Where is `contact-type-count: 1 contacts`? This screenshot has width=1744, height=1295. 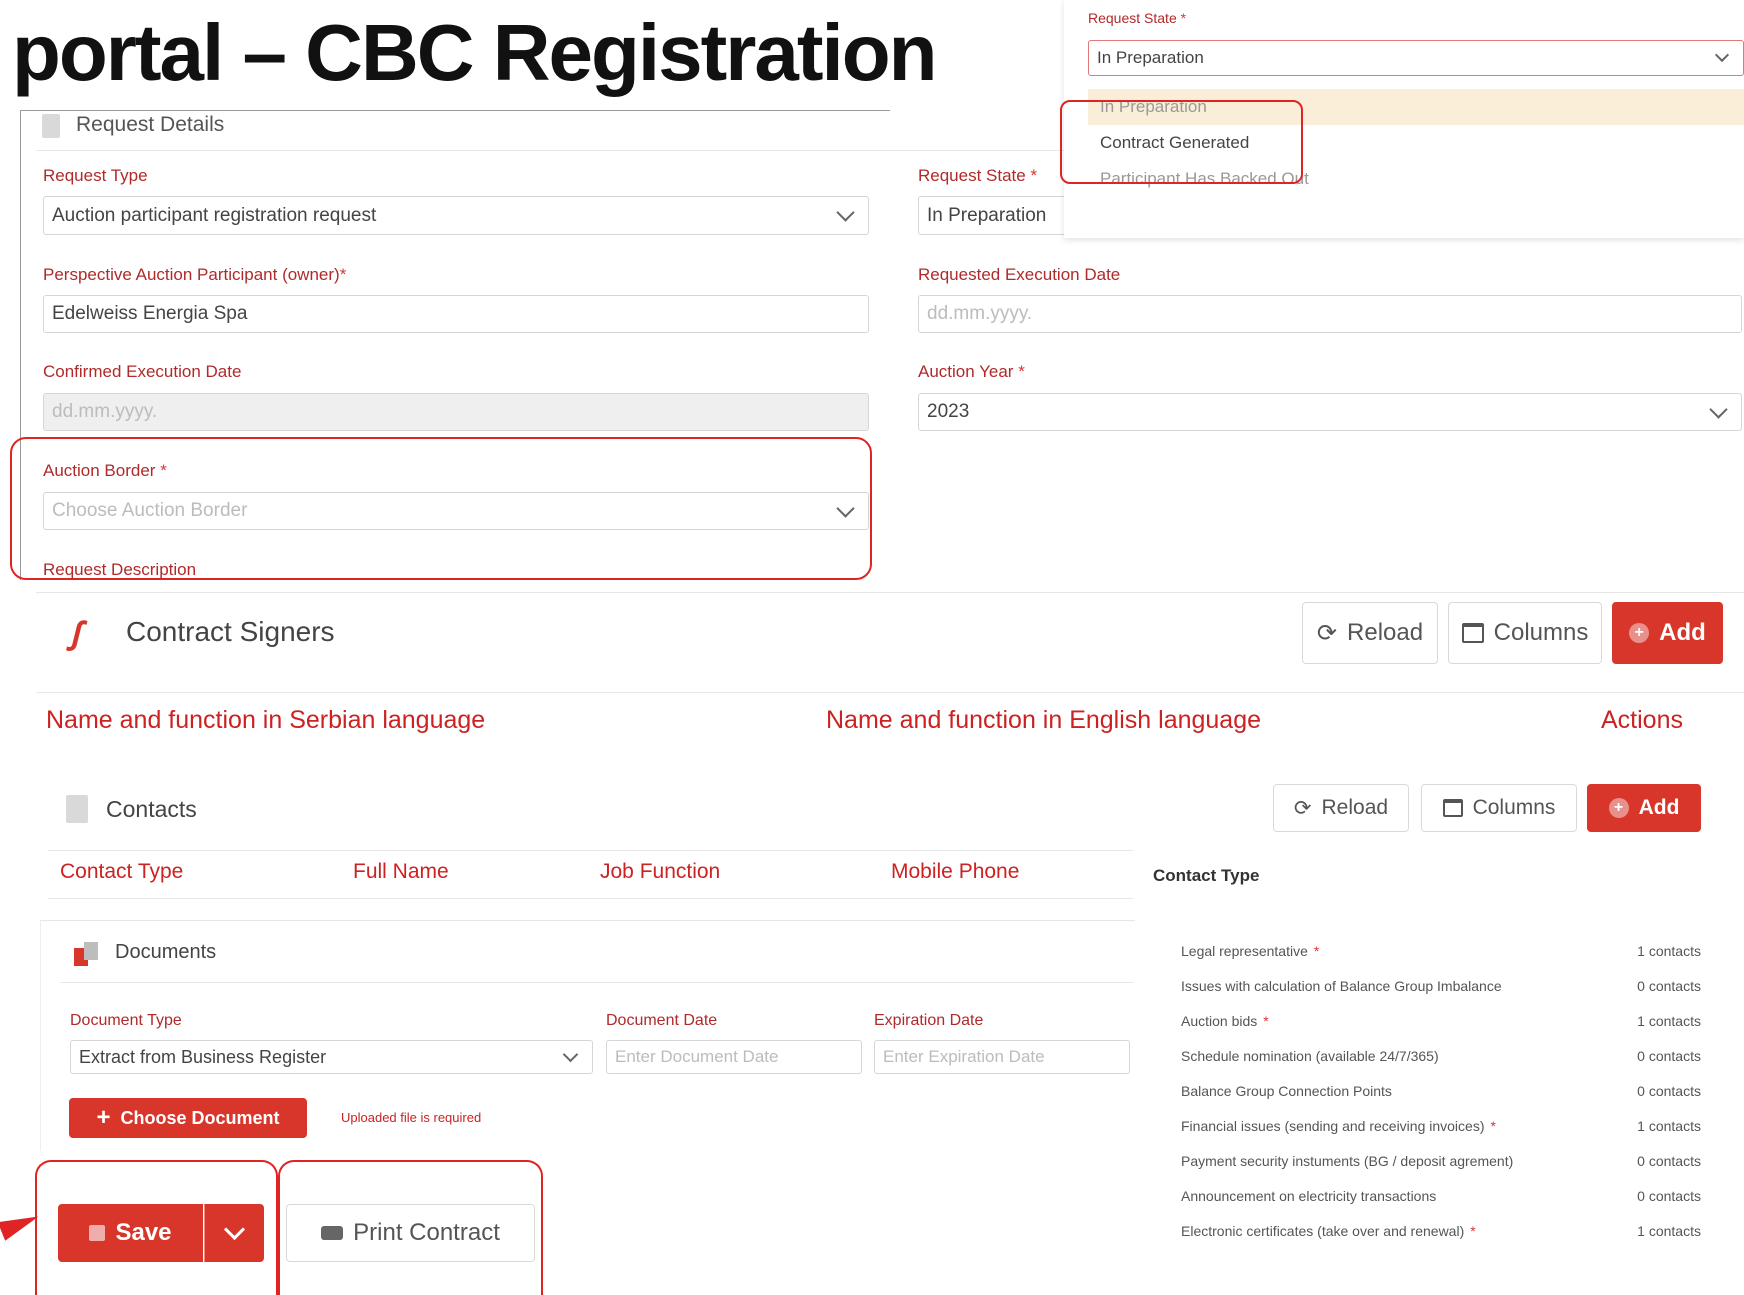 contact-type-count: 1 contacts is located at coordinates (1669, 1125).